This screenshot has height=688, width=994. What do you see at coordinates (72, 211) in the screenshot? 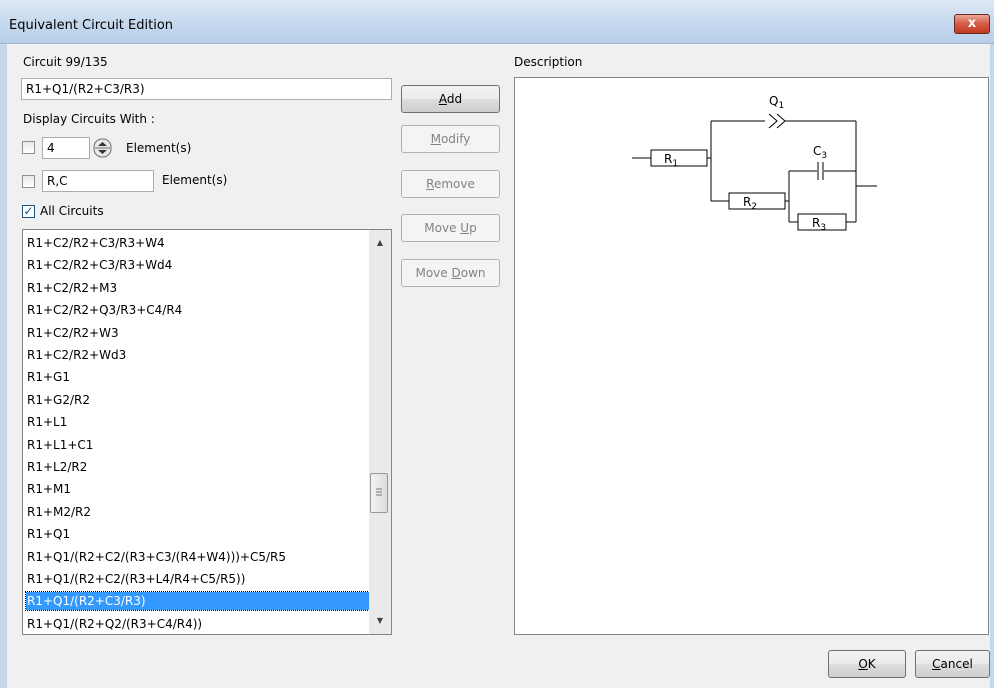
I see `all-circuits-label: All Circuits` at bounding box center [72, 211].